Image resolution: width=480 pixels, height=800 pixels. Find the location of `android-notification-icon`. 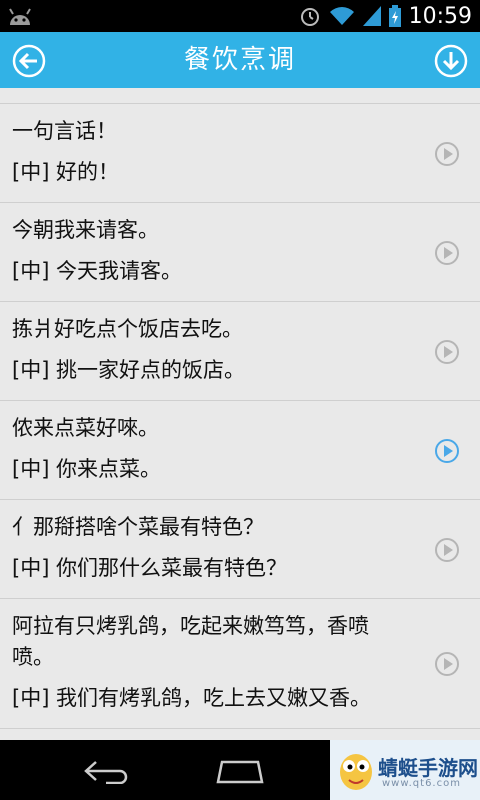

android-notification-icon is located at coordinates (20, 16).